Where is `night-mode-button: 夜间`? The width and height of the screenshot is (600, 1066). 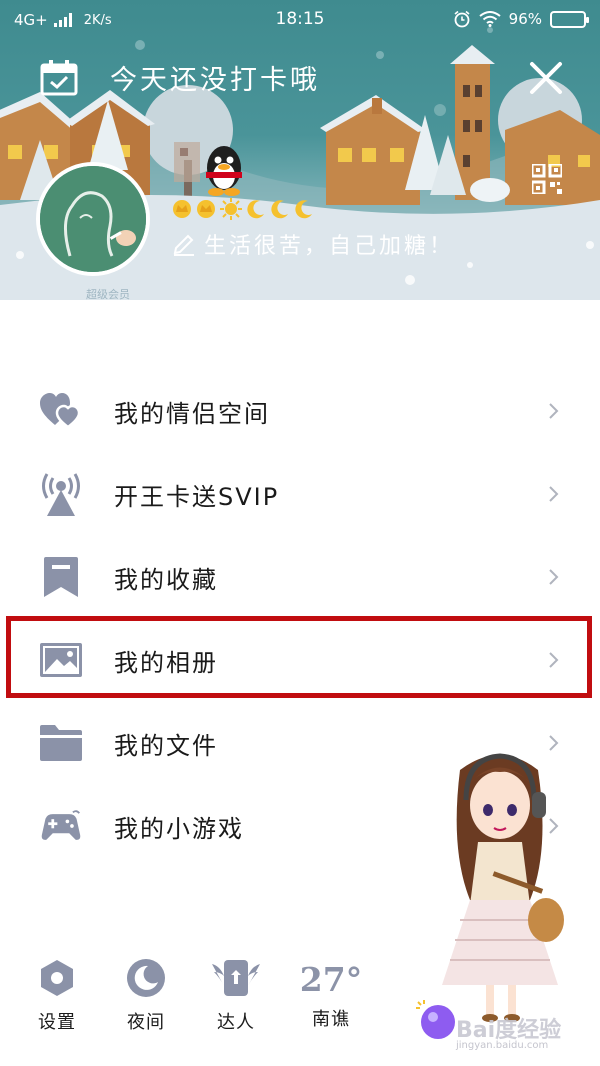 night-mode-button: 夜间 is located at coordinates (146, 996).